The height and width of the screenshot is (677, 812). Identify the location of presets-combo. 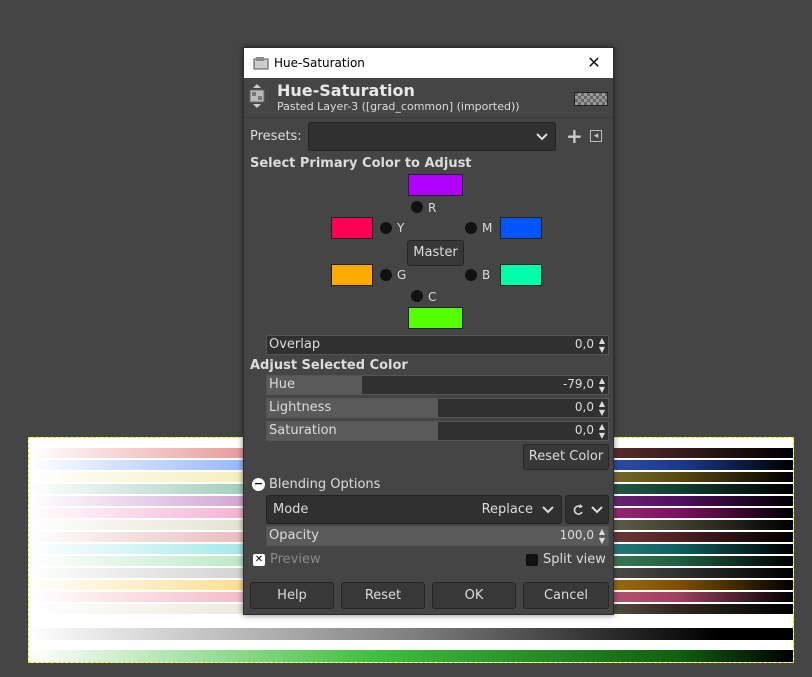
(432, 136).